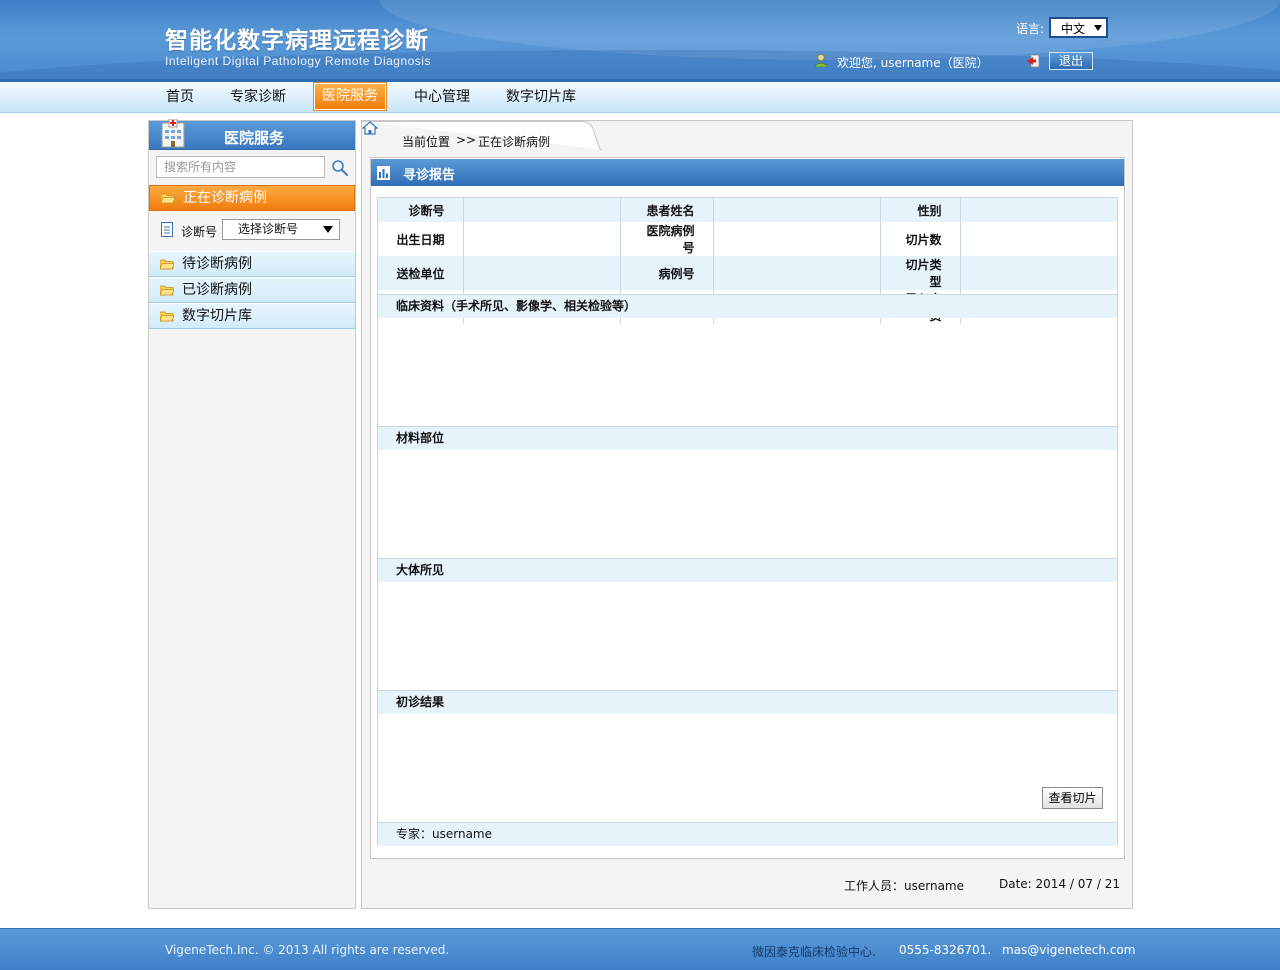  What do you see at coordinates (747, 438) in the screenshot?
I see `section-title: 材料部位` at bounding box center [747, 438].